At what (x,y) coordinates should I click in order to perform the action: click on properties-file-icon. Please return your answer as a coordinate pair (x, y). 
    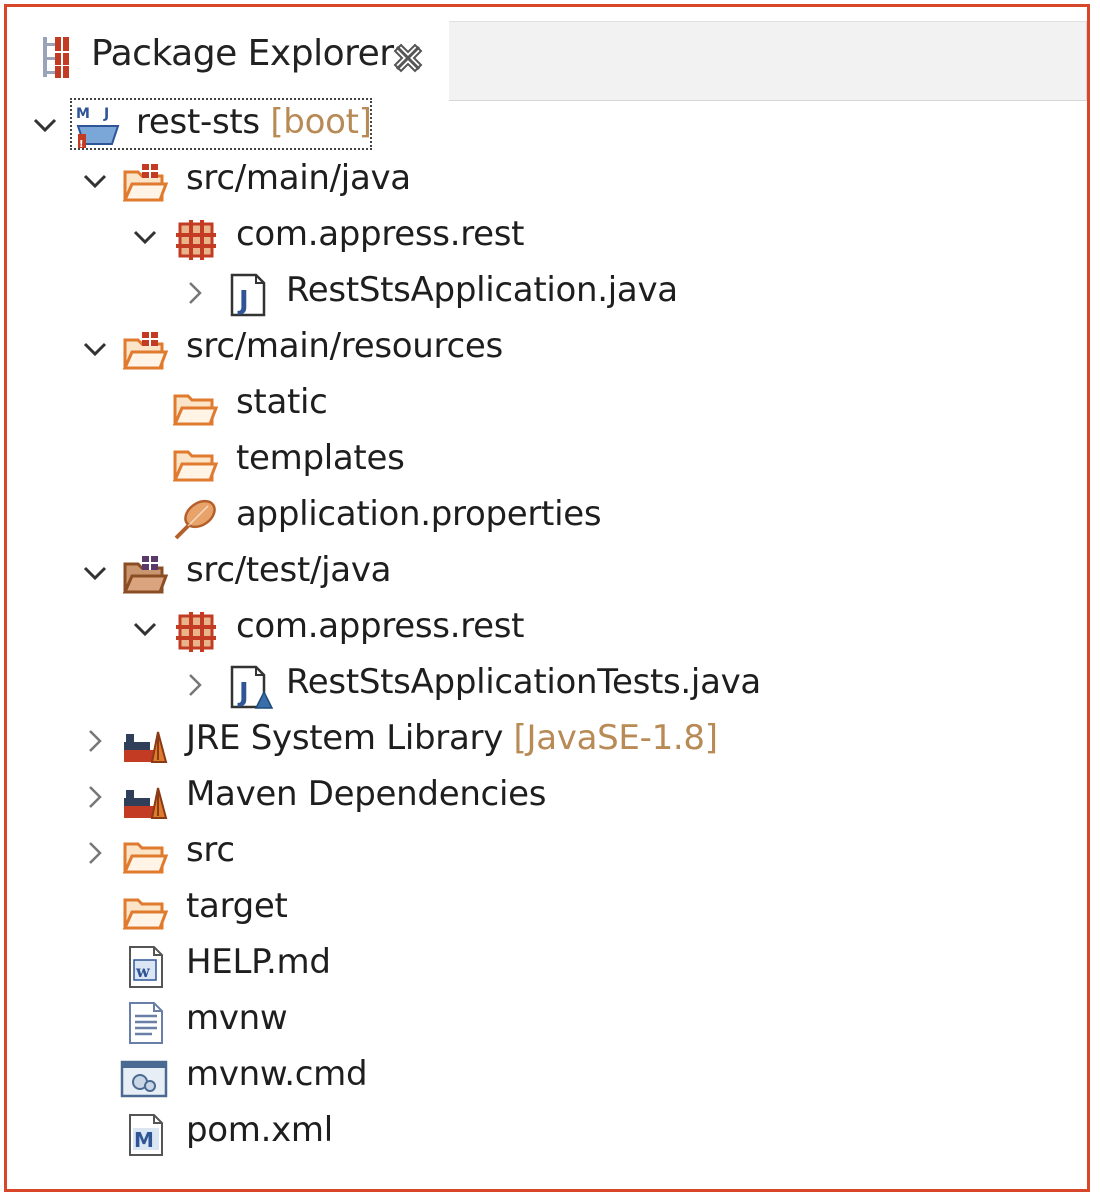
    Looking at the image, I should click on (195, 519).